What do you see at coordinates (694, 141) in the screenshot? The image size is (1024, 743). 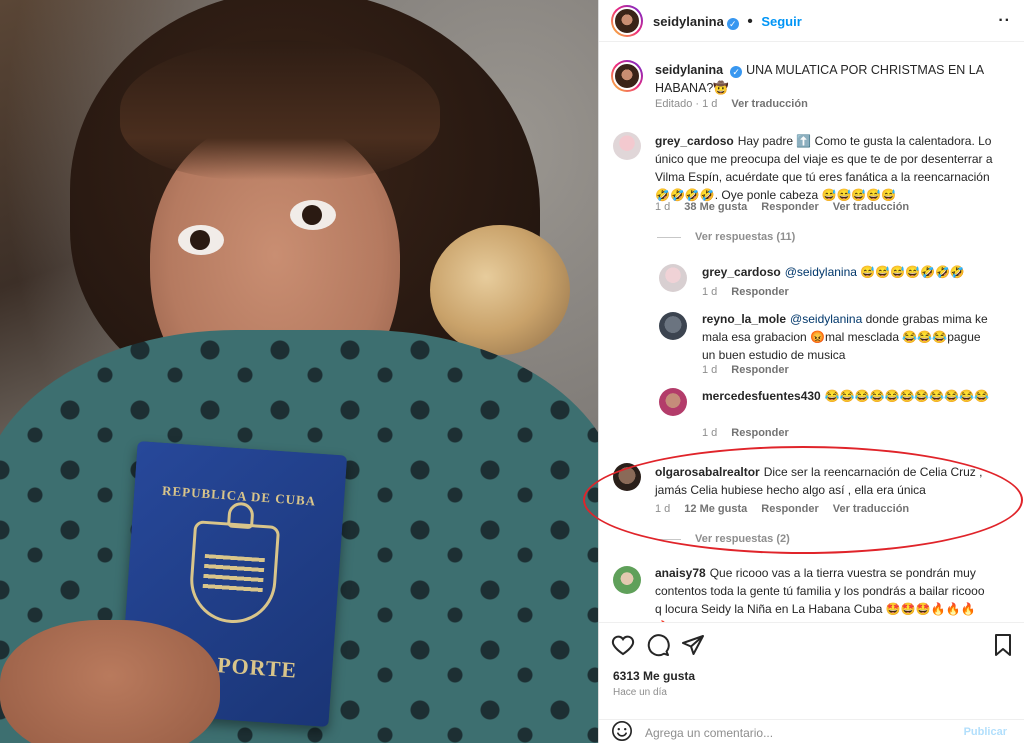 I see `comment-username: grey_cardoso` at bounding box center [694, 141].